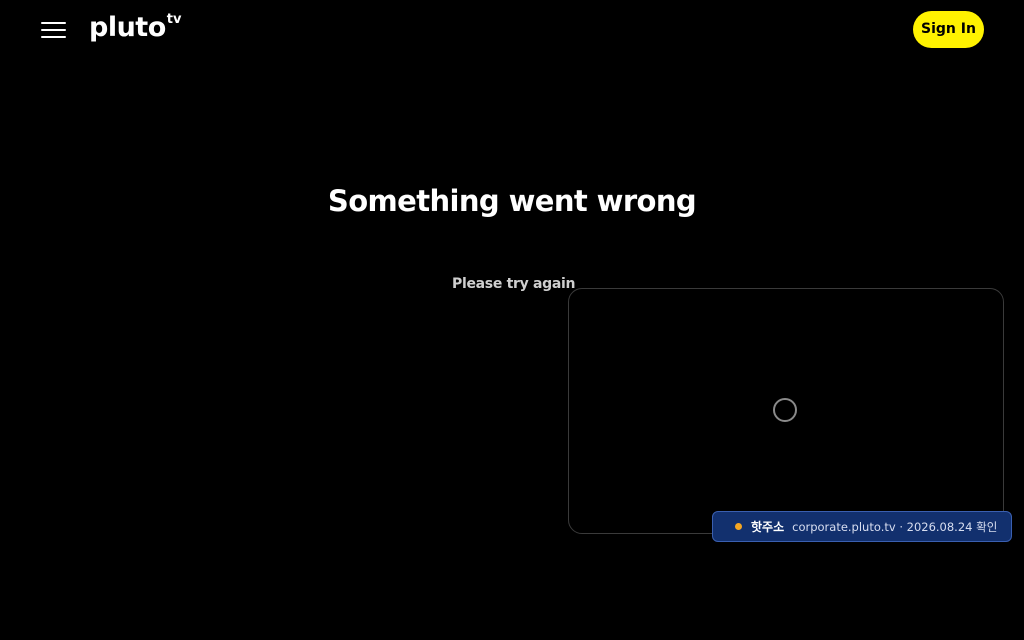 The width and height of the screenshot is (1024, 640). Describe the element at coordinates (127, 27) in the screenshot. I see `logo-text: pluto` at that location.